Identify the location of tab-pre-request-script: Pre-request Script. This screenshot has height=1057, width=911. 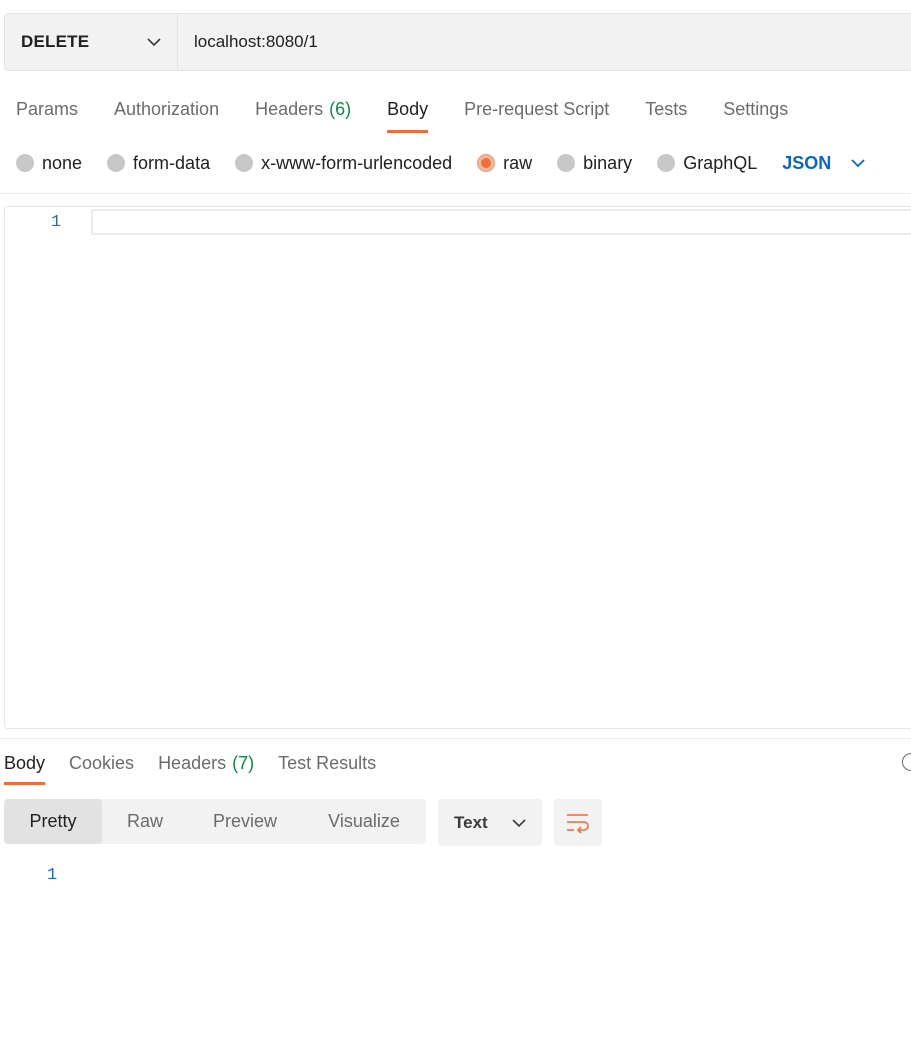
(536, 109).